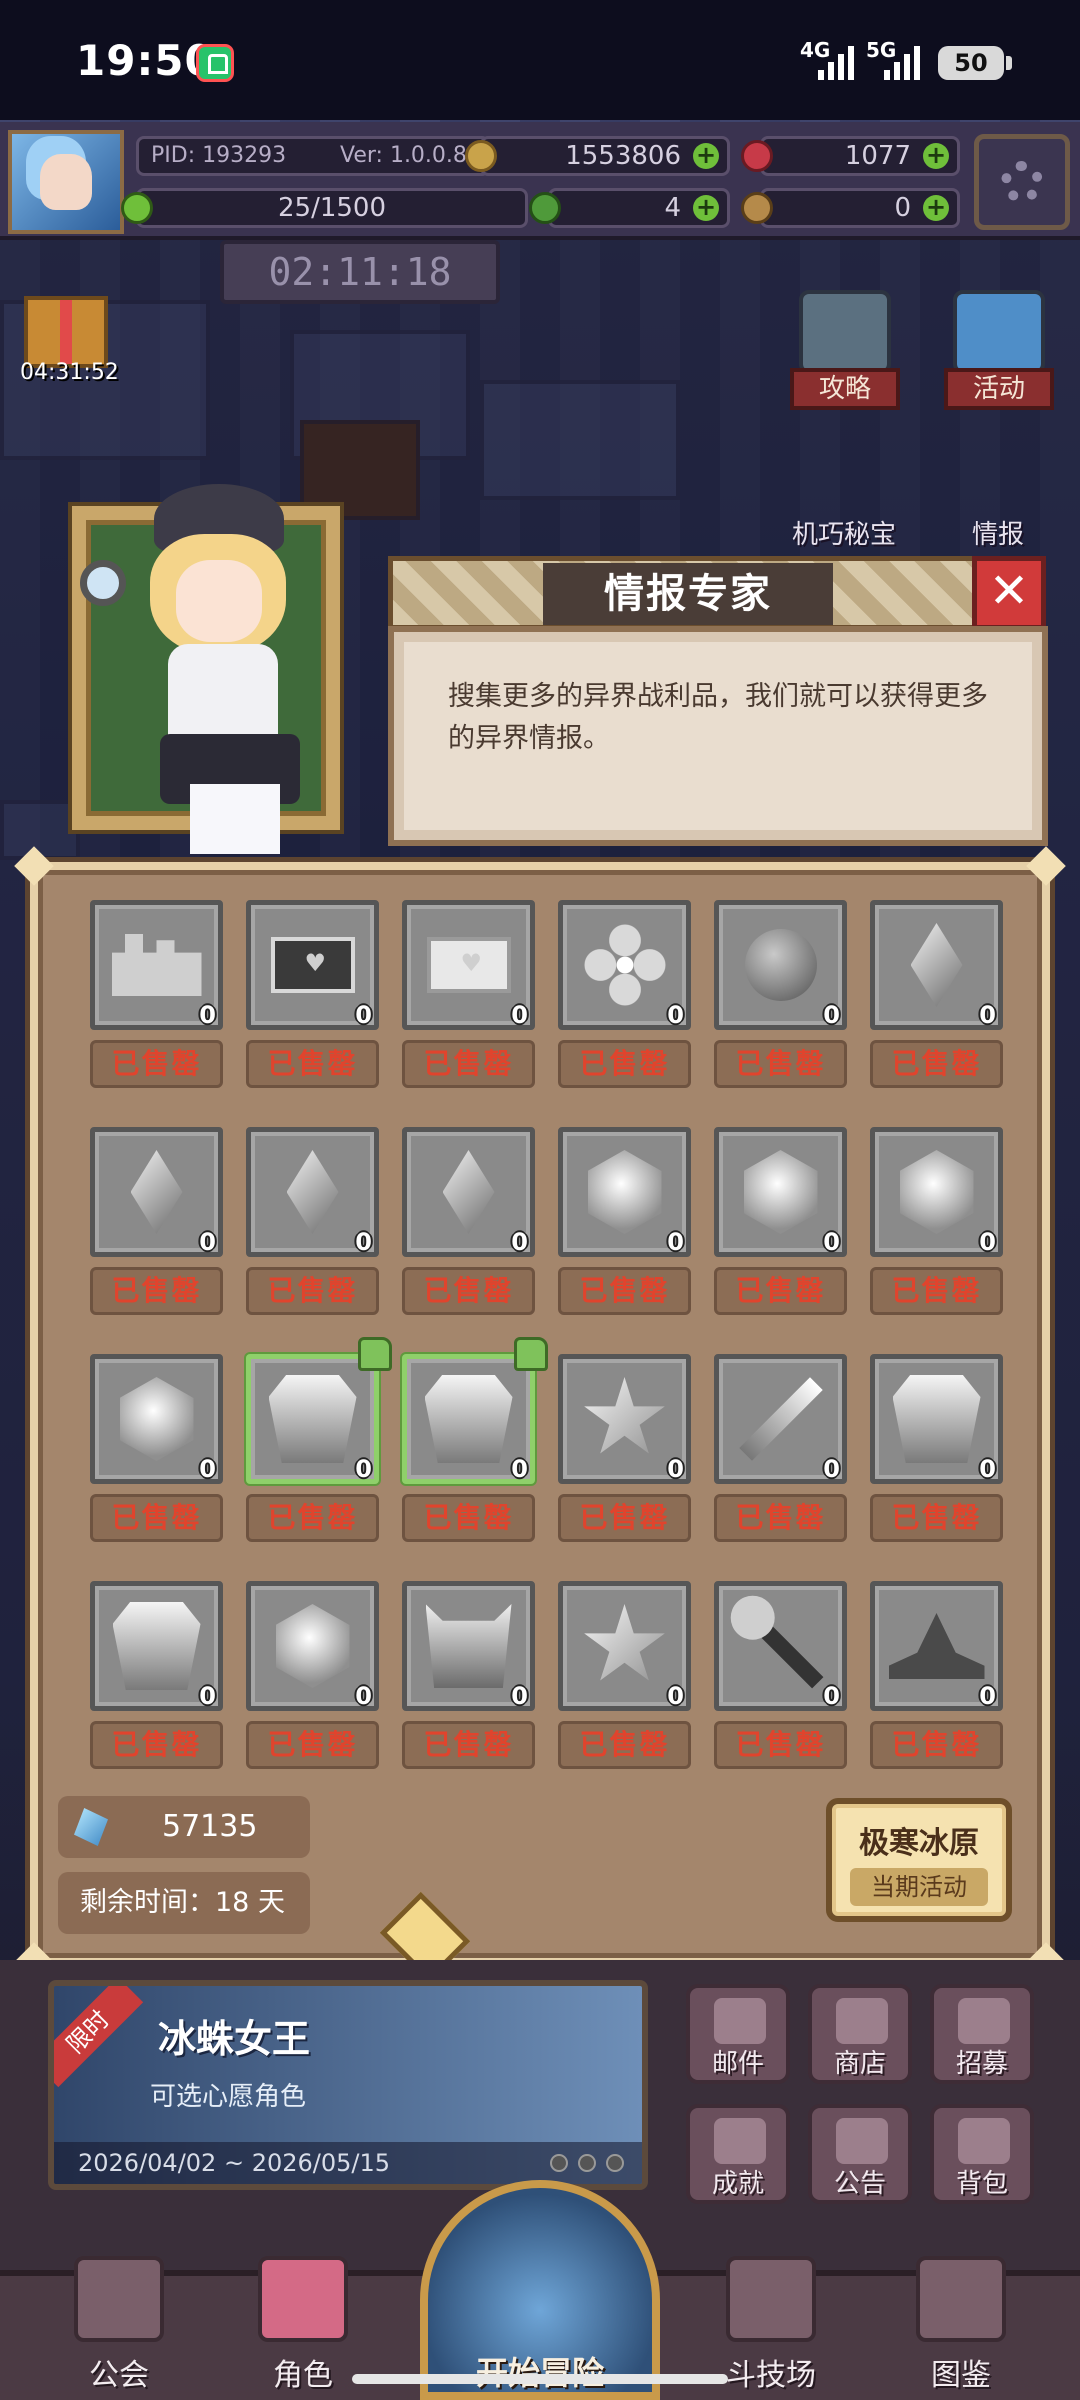 The image size is (1080, 2400). What do you see at coordinates (324, 208) in the screenshot?
I see `exp-bar: 25/1500` at bounding box center [324, 208].